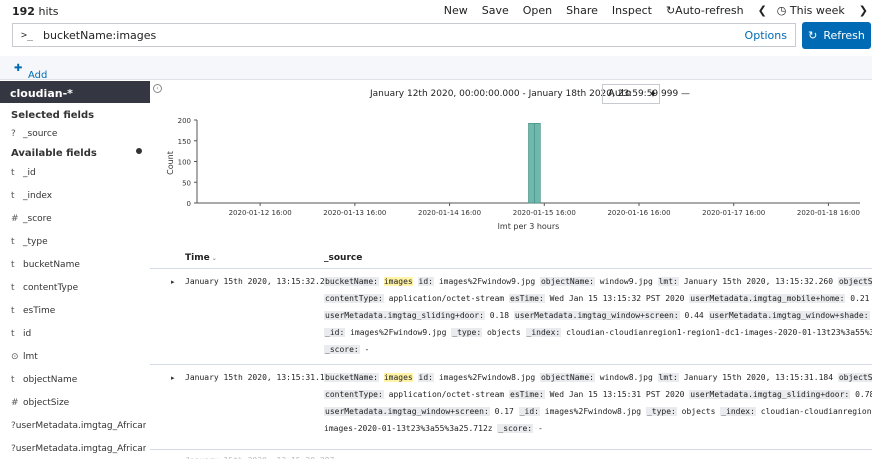 Image resolution: width=872 pixels, height=459 pixels. What do you see at coordinates (511, 454) in the screenshot?
I see `table-row: ▸January 15th 2020, 13:15:30.287` at bounding box center [511, 454].